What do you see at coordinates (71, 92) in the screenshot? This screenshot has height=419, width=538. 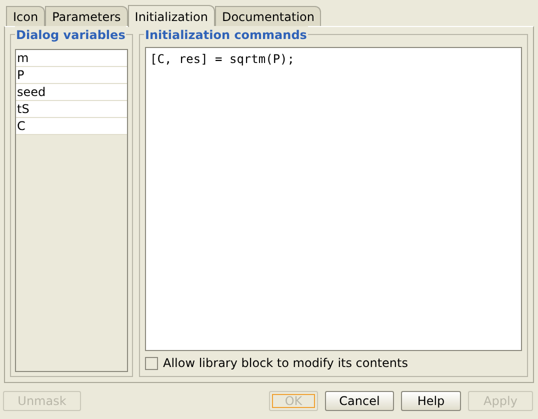 I see `list-item: seed` at bounding box center [71, 92].